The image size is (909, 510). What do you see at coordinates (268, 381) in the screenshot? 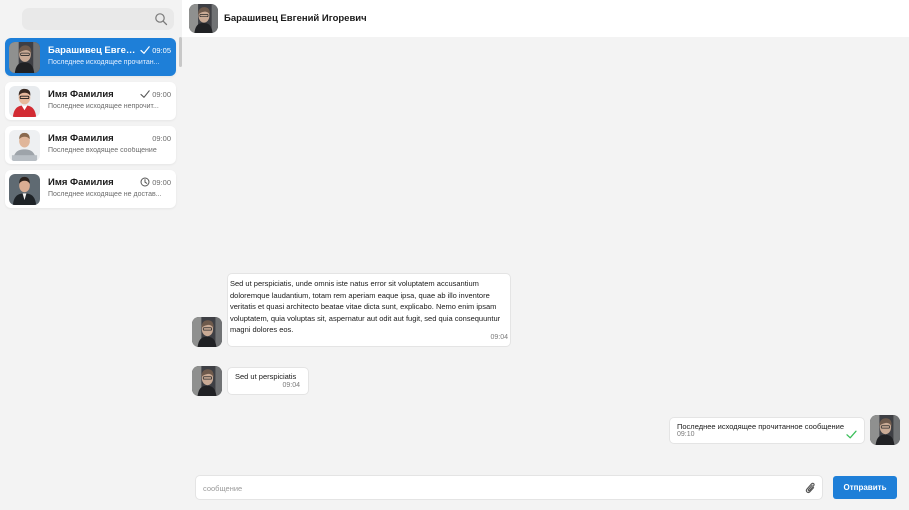
I see `message-bubble-incoming: Sed ut perspiciatis 09:04` at bounding box center [268, 381].